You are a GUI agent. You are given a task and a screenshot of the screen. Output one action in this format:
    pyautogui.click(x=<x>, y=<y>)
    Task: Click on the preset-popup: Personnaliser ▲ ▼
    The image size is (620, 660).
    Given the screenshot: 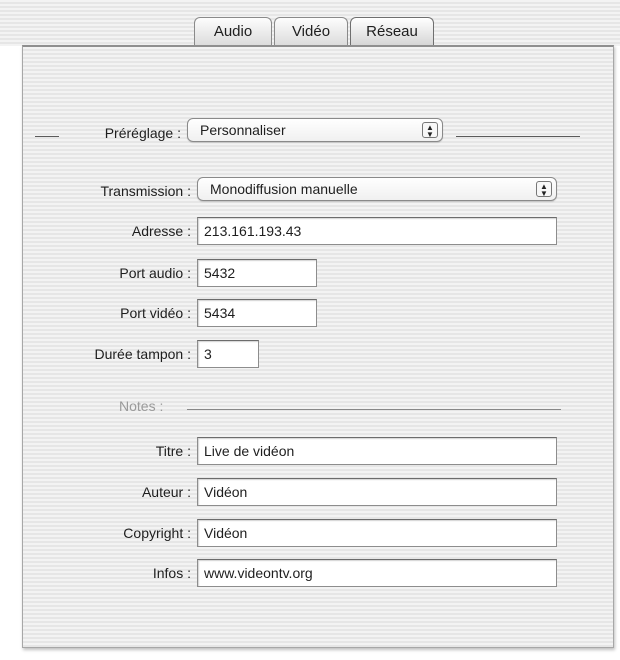 What is the action you would take?
    pyautogui.click(x=315, y=130)
    